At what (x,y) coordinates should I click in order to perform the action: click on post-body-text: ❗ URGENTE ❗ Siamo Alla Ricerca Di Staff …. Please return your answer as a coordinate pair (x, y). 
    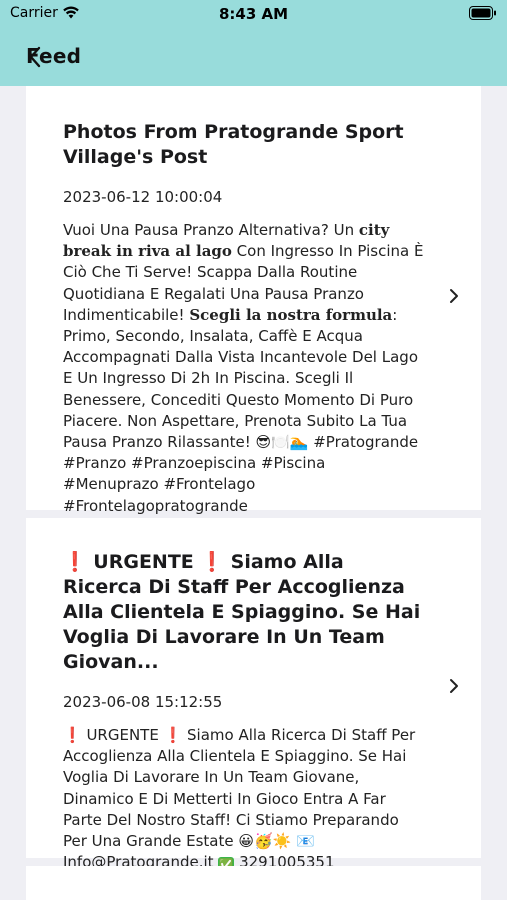
    Looking at the image, I should click on (239, 799).